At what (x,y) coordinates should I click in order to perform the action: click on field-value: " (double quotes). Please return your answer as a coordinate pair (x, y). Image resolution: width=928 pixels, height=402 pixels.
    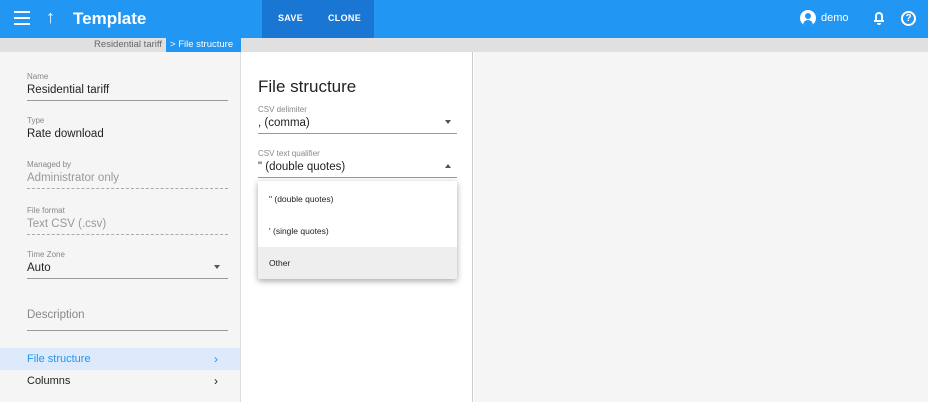
    Looking at the image, I should click on (302, 167).